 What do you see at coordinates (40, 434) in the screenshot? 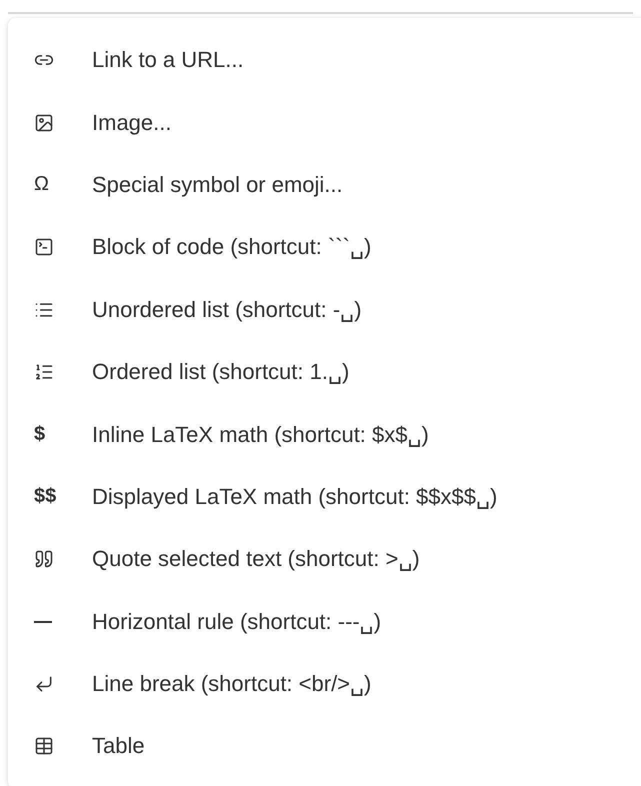
I see `symbol-icon: $` at bounding box center [40, 434].